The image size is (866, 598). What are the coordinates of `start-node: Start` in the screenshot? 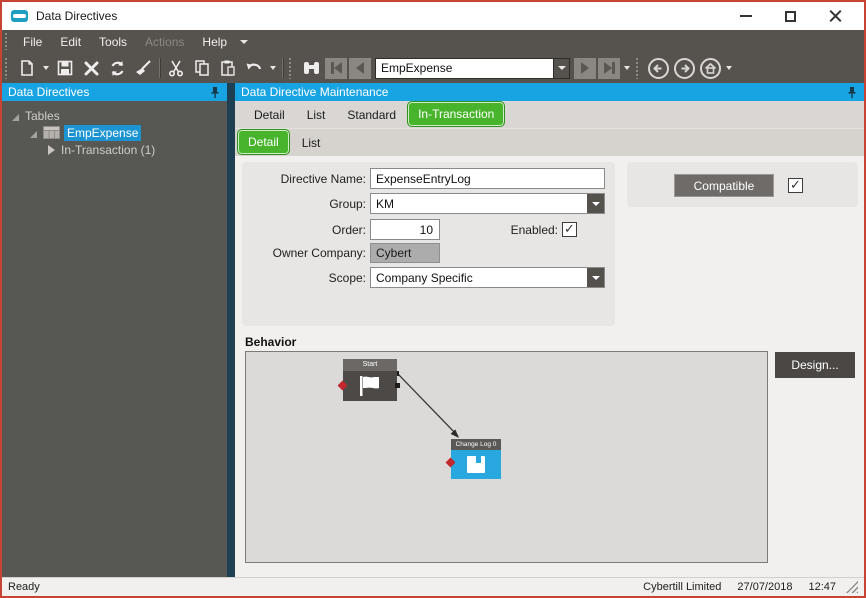 It's located at (368, 380).